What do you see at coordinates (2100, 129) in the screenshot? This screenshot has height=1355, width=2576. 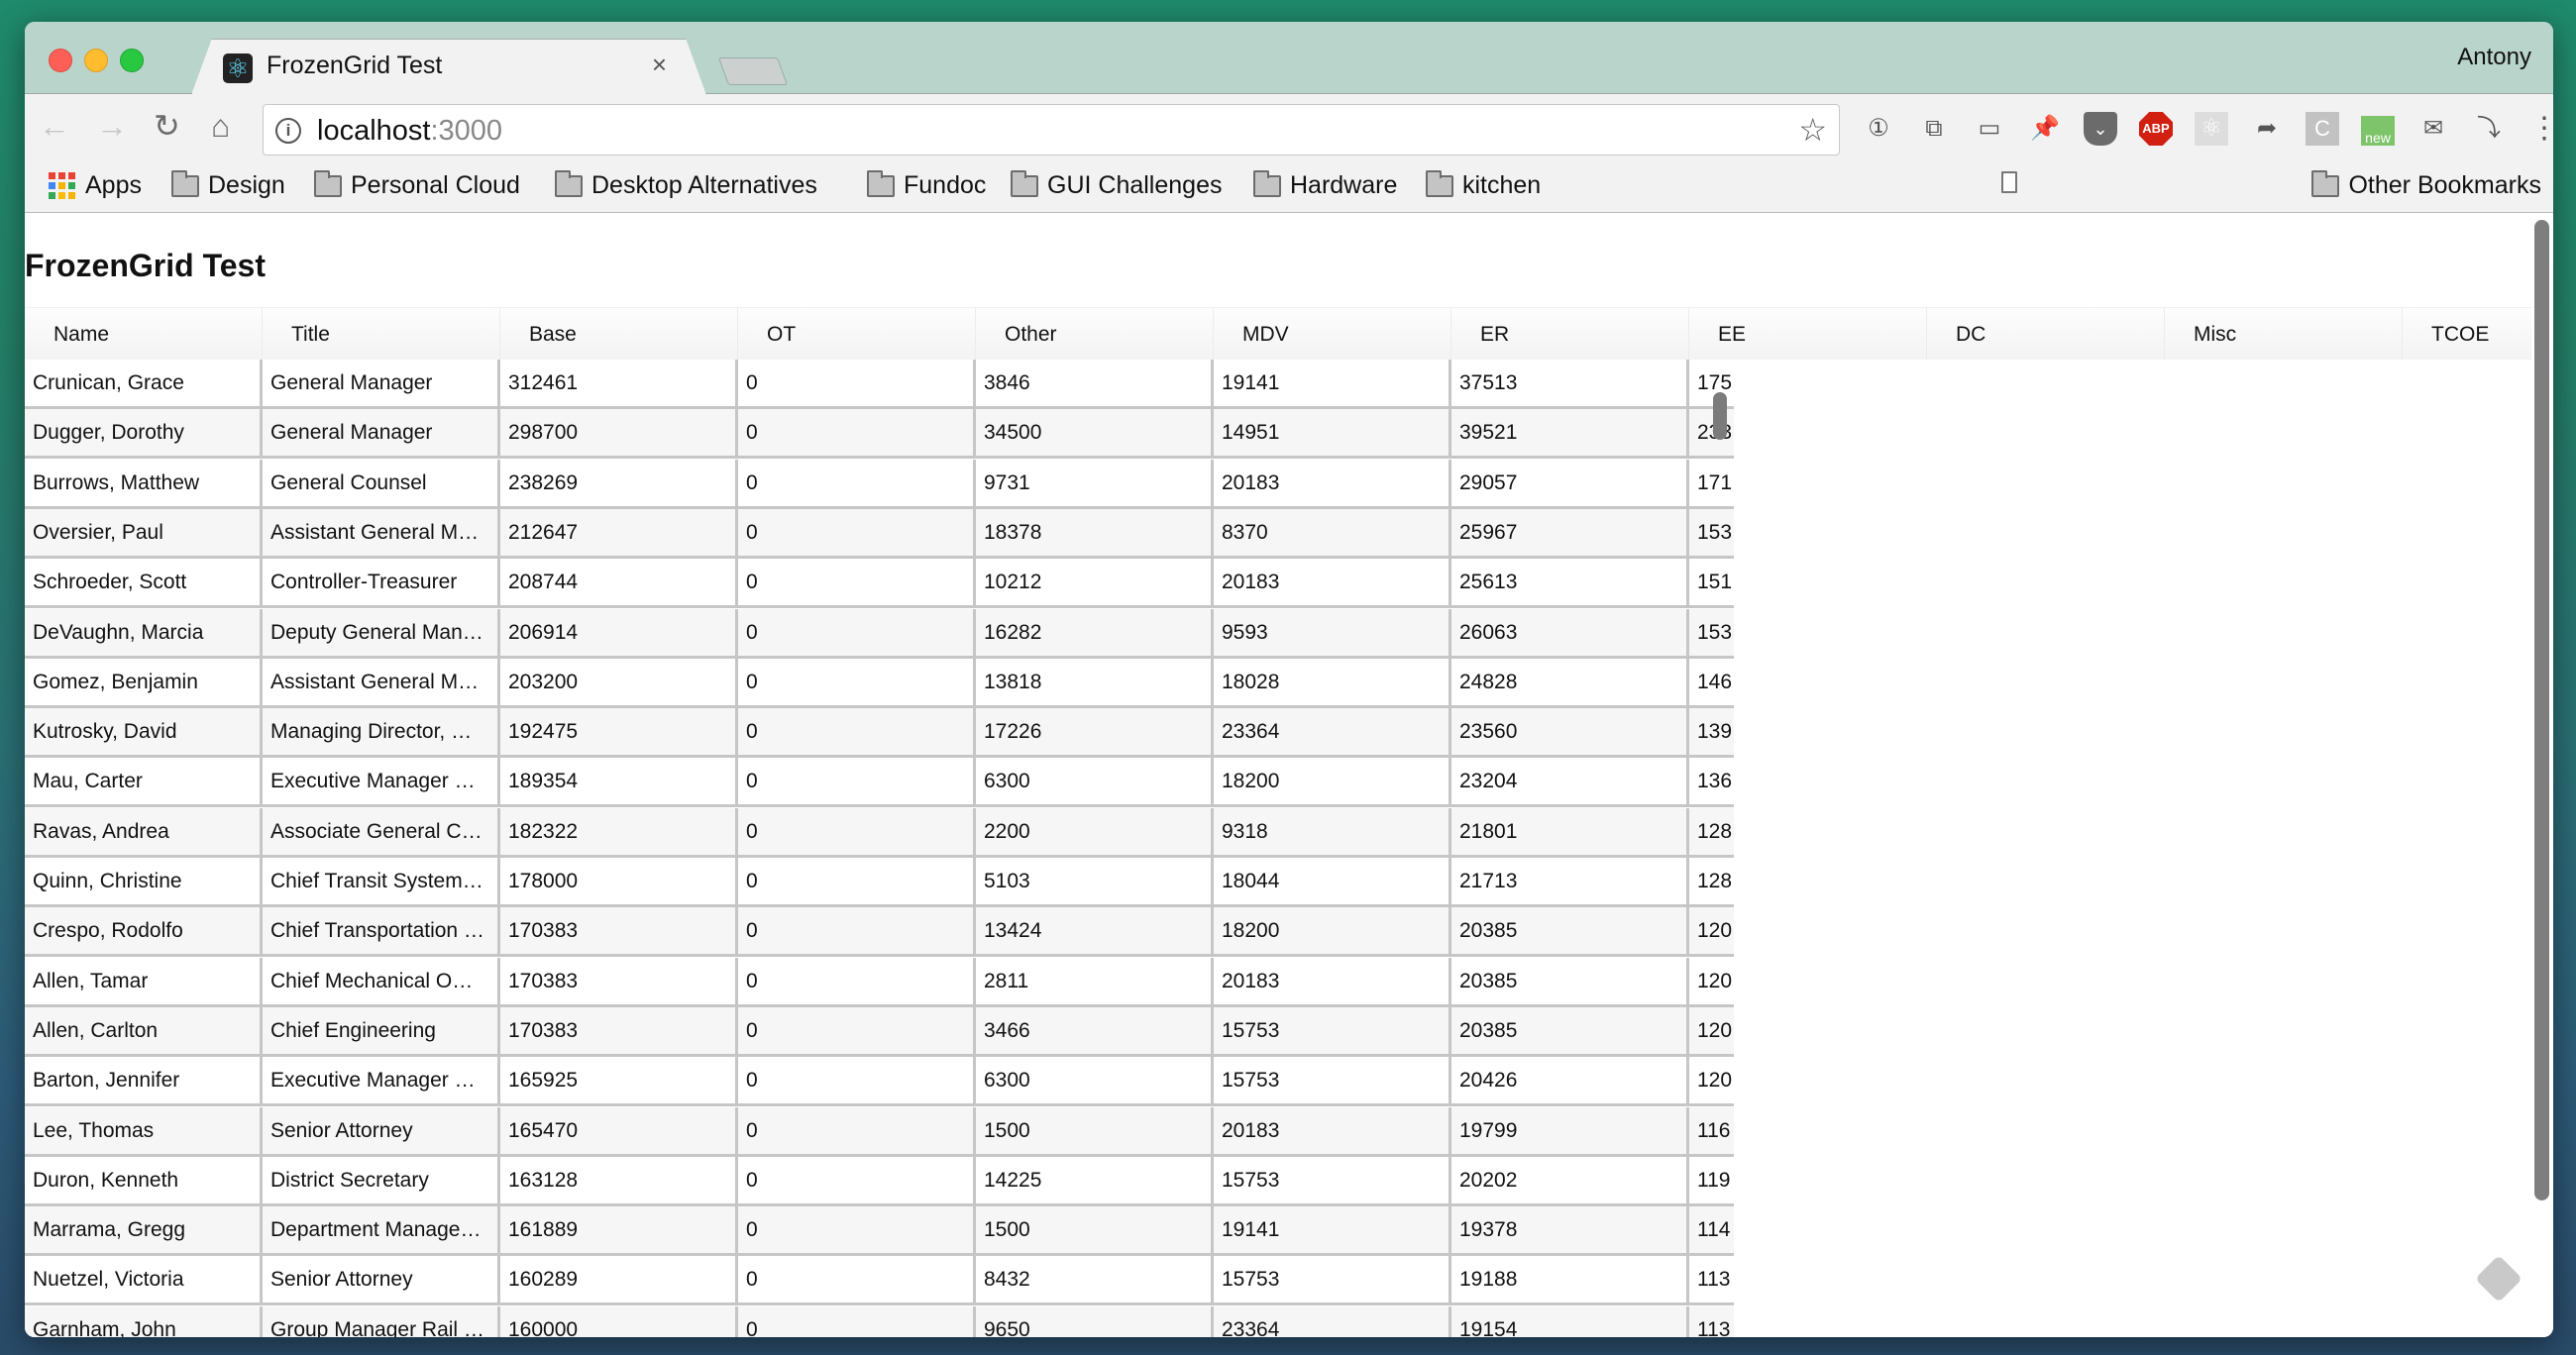 I see `pocket-icon: ⌄` at bounding box center [2100, 129].